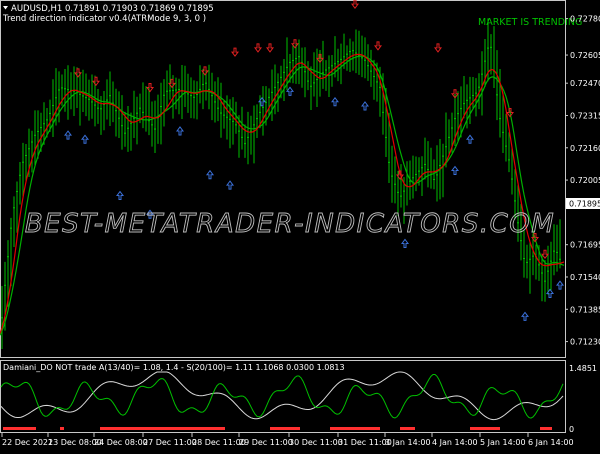 The height and width of the screenshot is (454, 600). What do you see at coordinates (571, 429) in the screenshot?
I see `subwindow-min-label: 0` at bounding box center [571, 429].